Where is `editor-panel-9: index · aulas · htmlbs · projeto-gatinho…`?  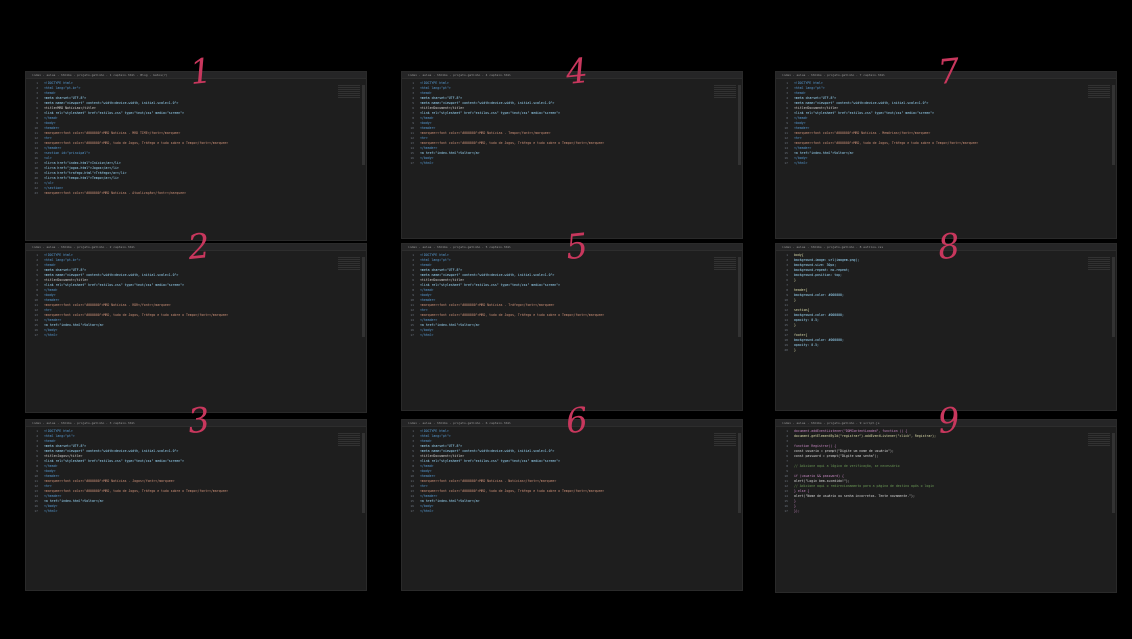 editor-panel-9: index · aulas · htmlbs · projeto-gatinho… is located at coordinates (946, 506).